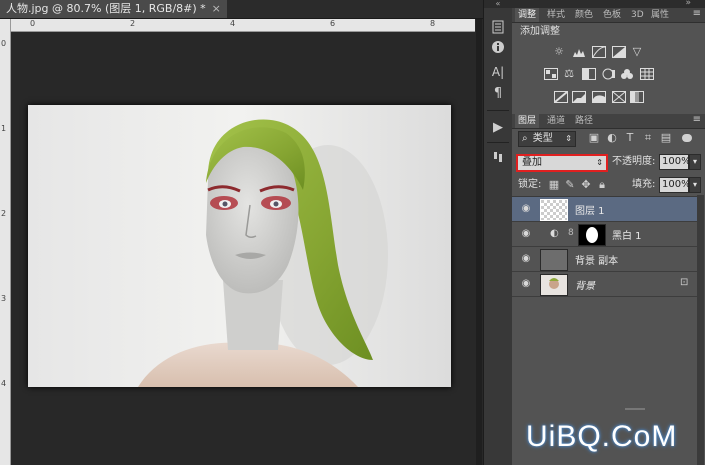 This screenshot has width=705, height=465. What do you see at coordinates (498, 4) in the screenshot?
I see `collapse-arrows-icon: «` at bounding box center [498, 4].